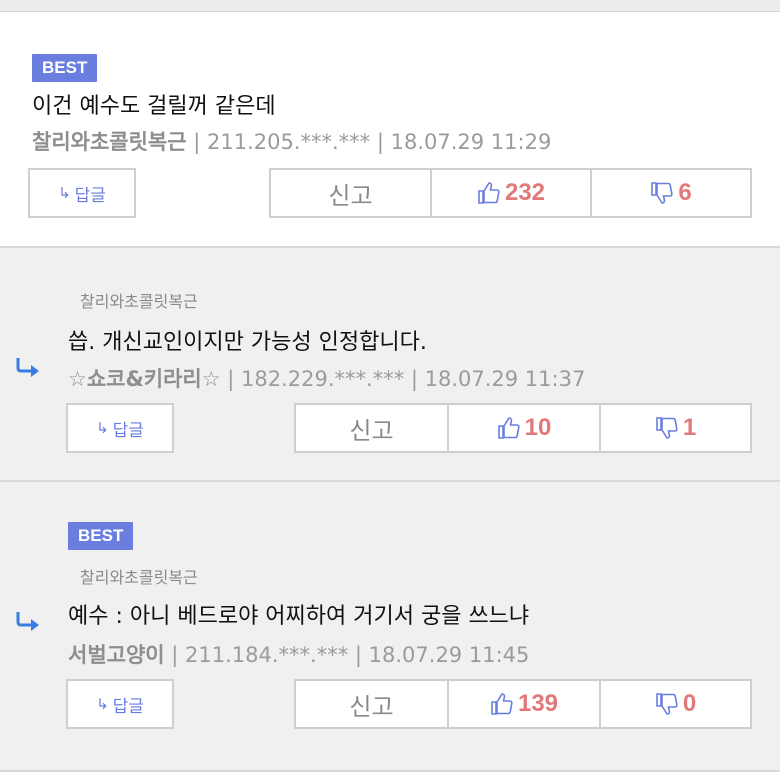 This screenshot has width=780, height=772. What do you see at coordinates (689, 703) in the screenshot?
I see `dislike-count: 0` at bounding box center [689, 703].